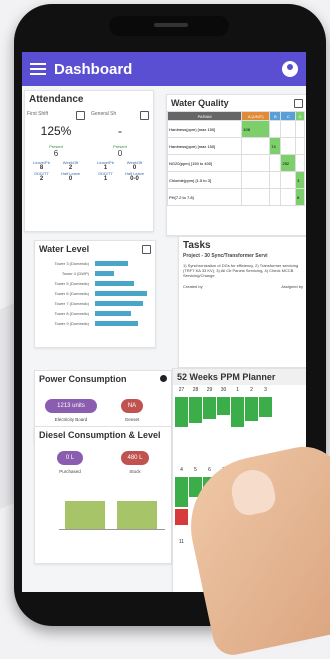  Describe the element at coordinates (120, 153) in the screenshot. I see `present-value: 0` at that location.